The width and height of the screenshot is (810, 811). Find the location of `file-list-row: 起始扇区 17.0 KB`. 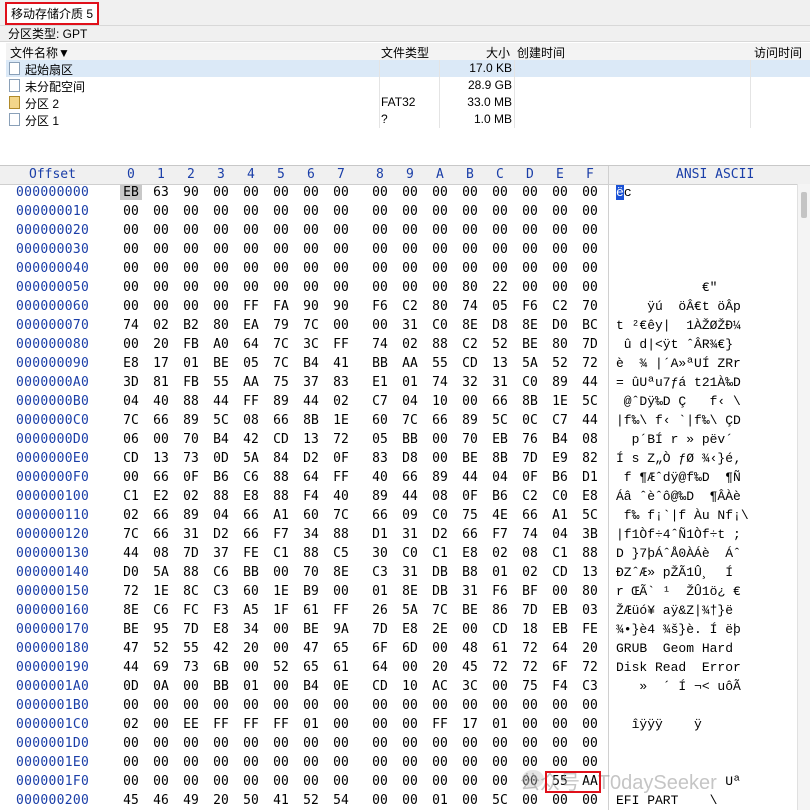

file-list-row: 起始扇区 17.0 KB is located at coordinates (408, 68).